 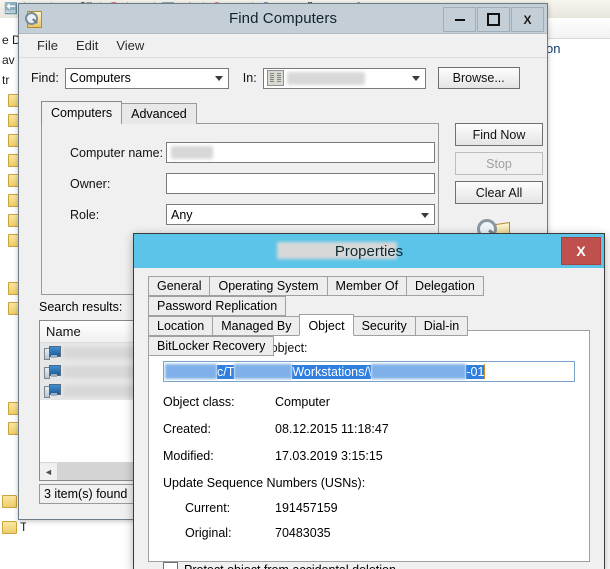 I want to click on domain-icon, so click(x=275, y=78).